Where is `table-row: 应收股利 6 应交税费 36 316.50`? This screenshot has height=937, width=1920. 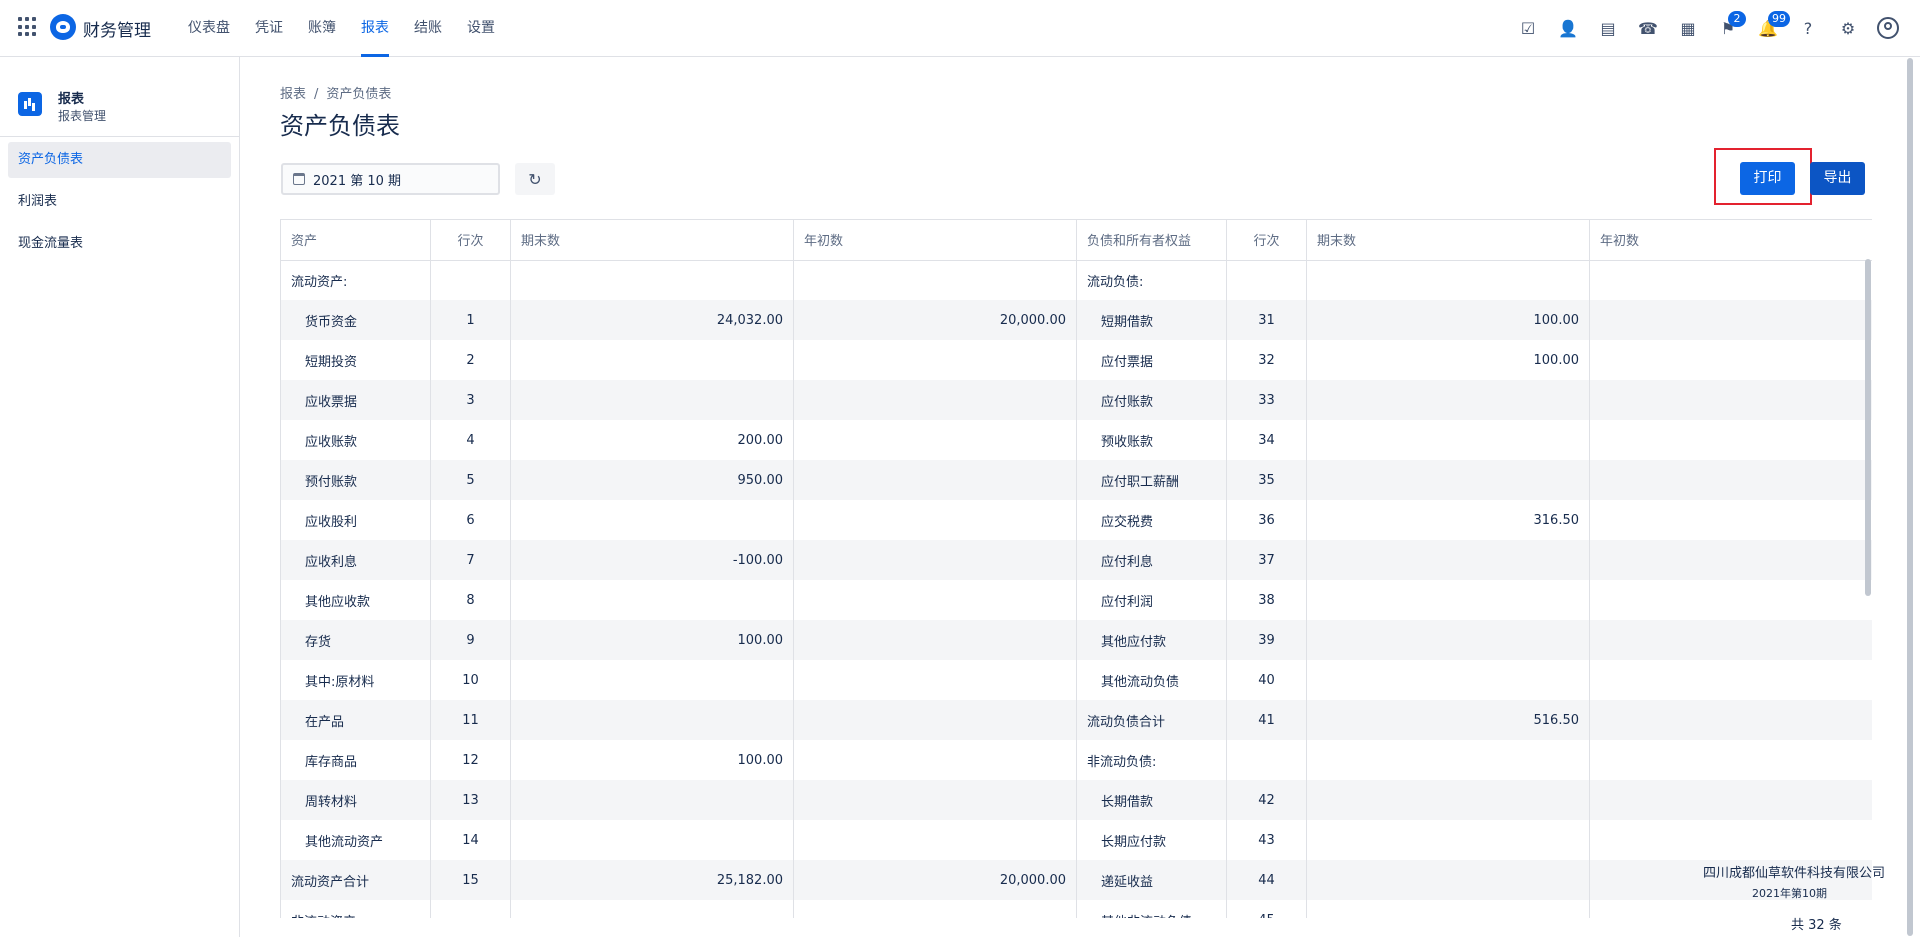
table-row: 应收股利 6 应交税费 36 316.50 is located at coordinates (1076, 520).